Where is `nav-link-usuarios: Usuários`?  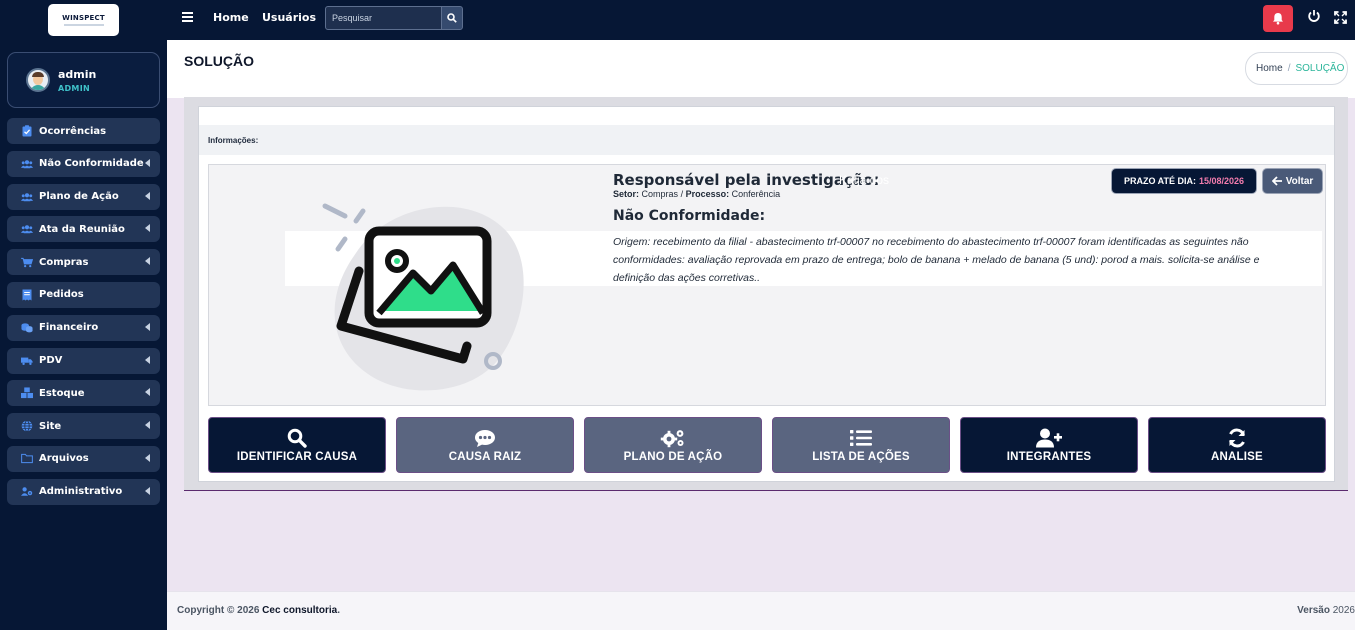 nav-link-usuarios: Usuários is located at coordinates (289, 17).